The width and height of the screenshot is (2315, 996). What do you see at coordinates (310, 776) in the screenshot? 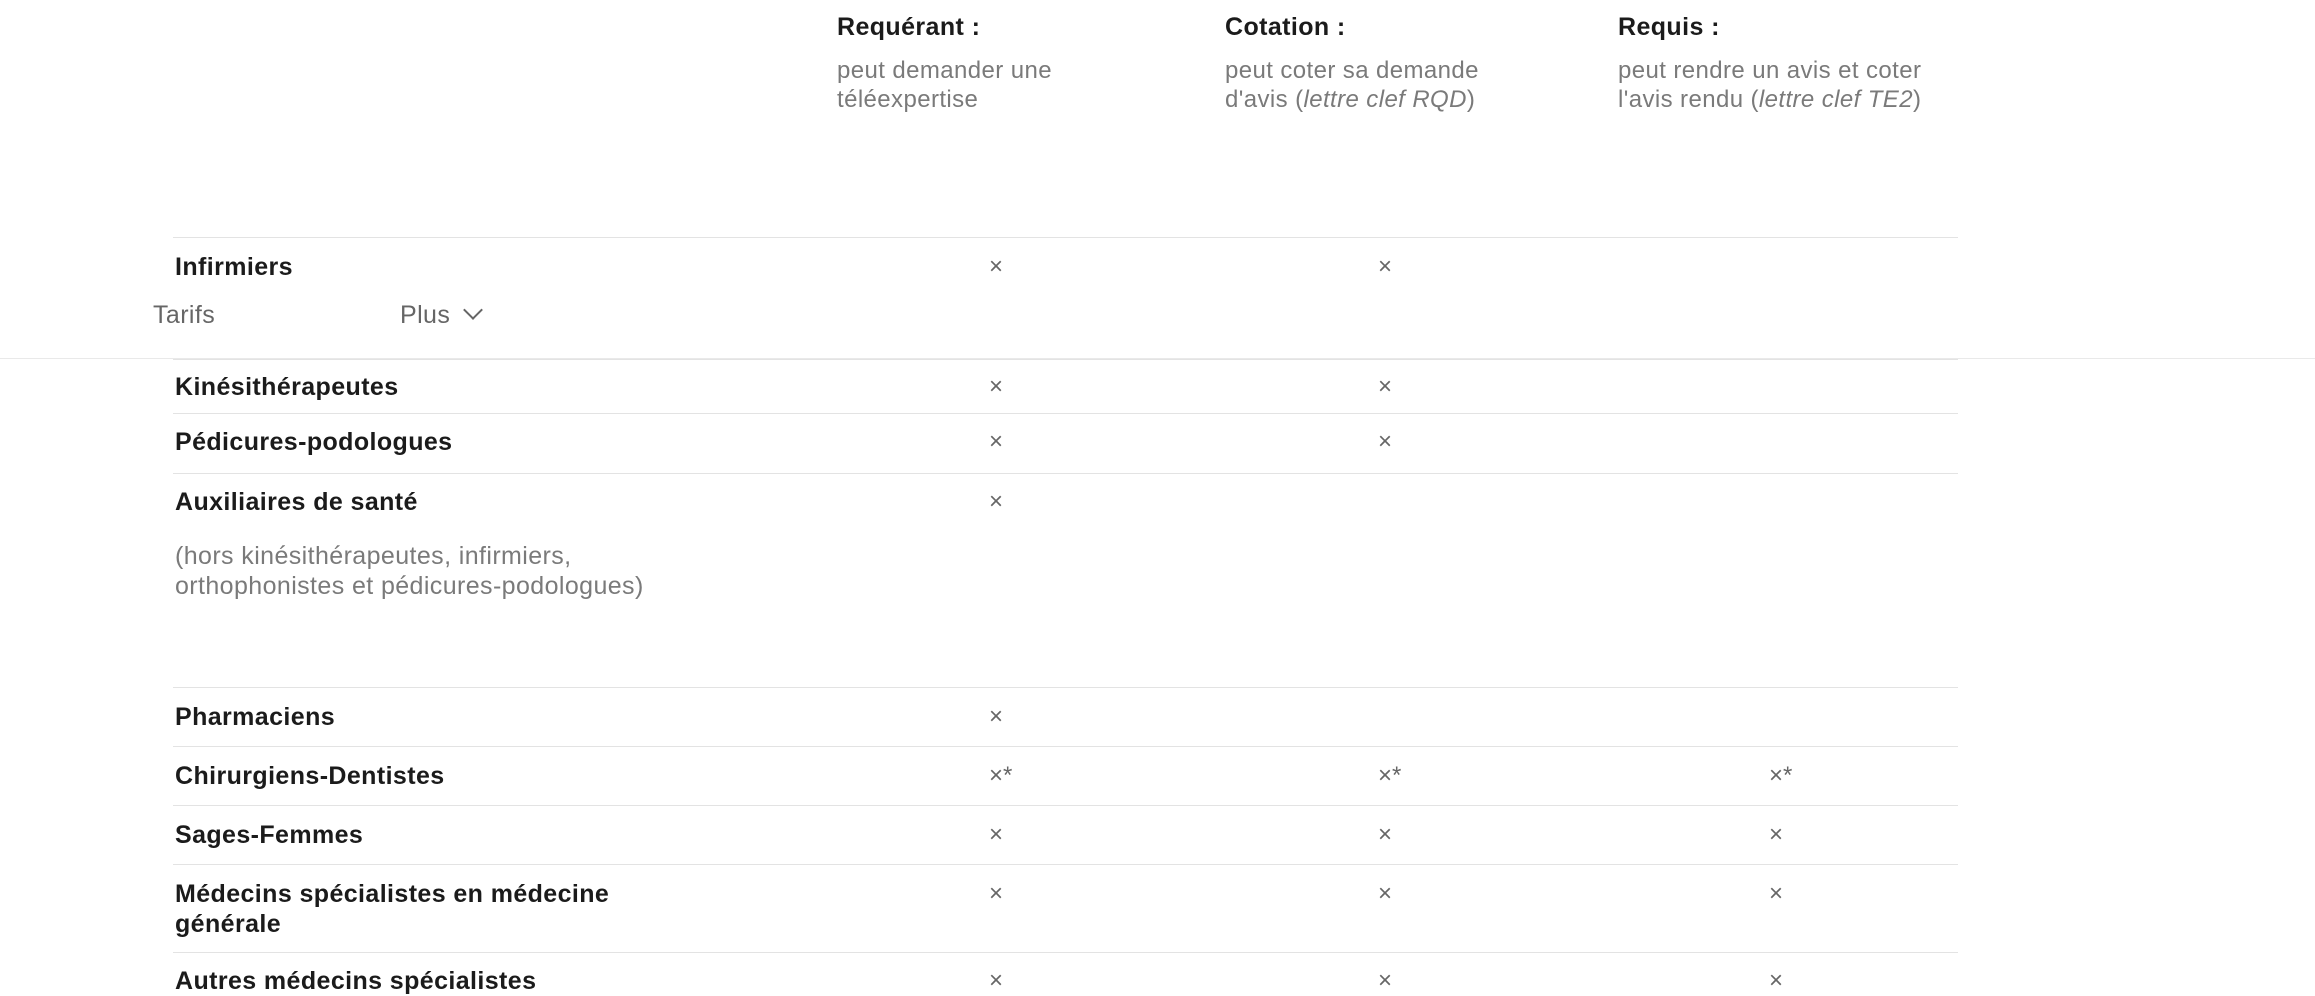
I see `profession-label: Chirurgiens-Dentistes` at bounding box center [310, 776].